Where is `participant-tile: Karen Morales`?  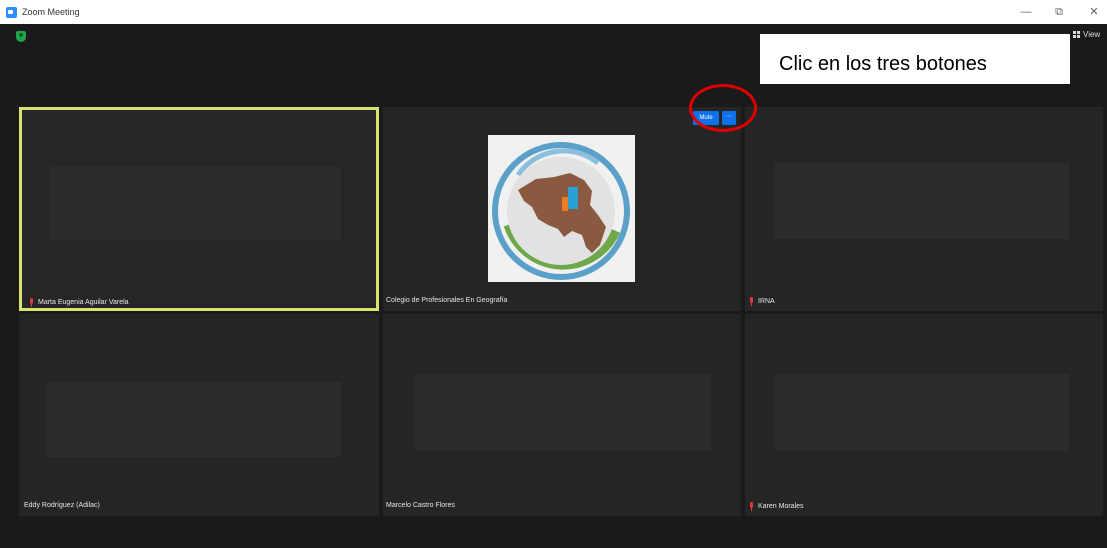 participant-tile: Karen Morales is located at coordinates (924, 415).